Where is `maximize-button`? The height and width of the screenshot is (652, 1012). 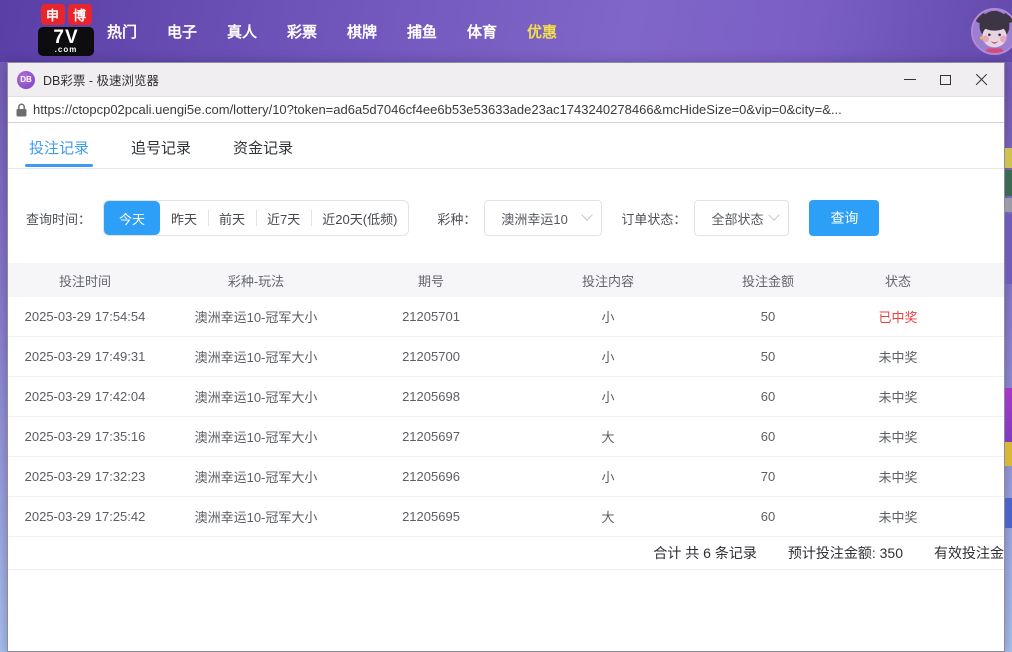
maximize-button is located at coordinates (945, 80).